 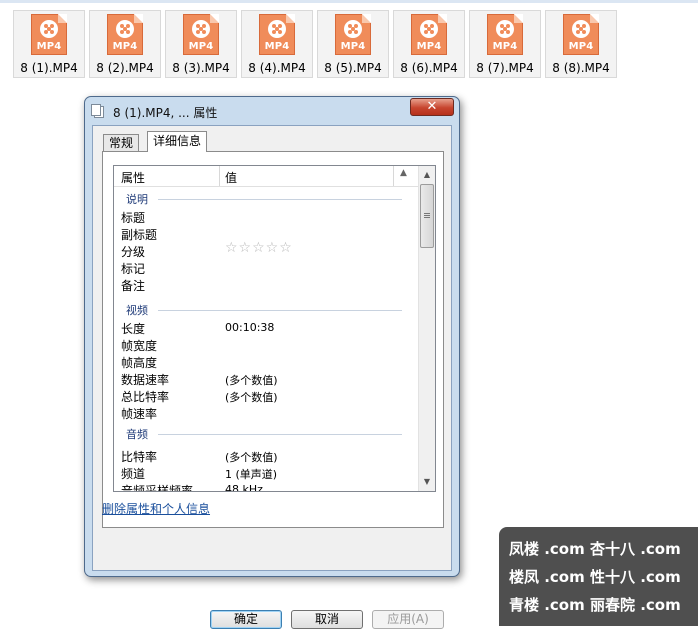 What do you see at coordinates (267, 176) in the screenshot?
I see `list-header: 属性 值 ▲` at bounding box center [267, 176].